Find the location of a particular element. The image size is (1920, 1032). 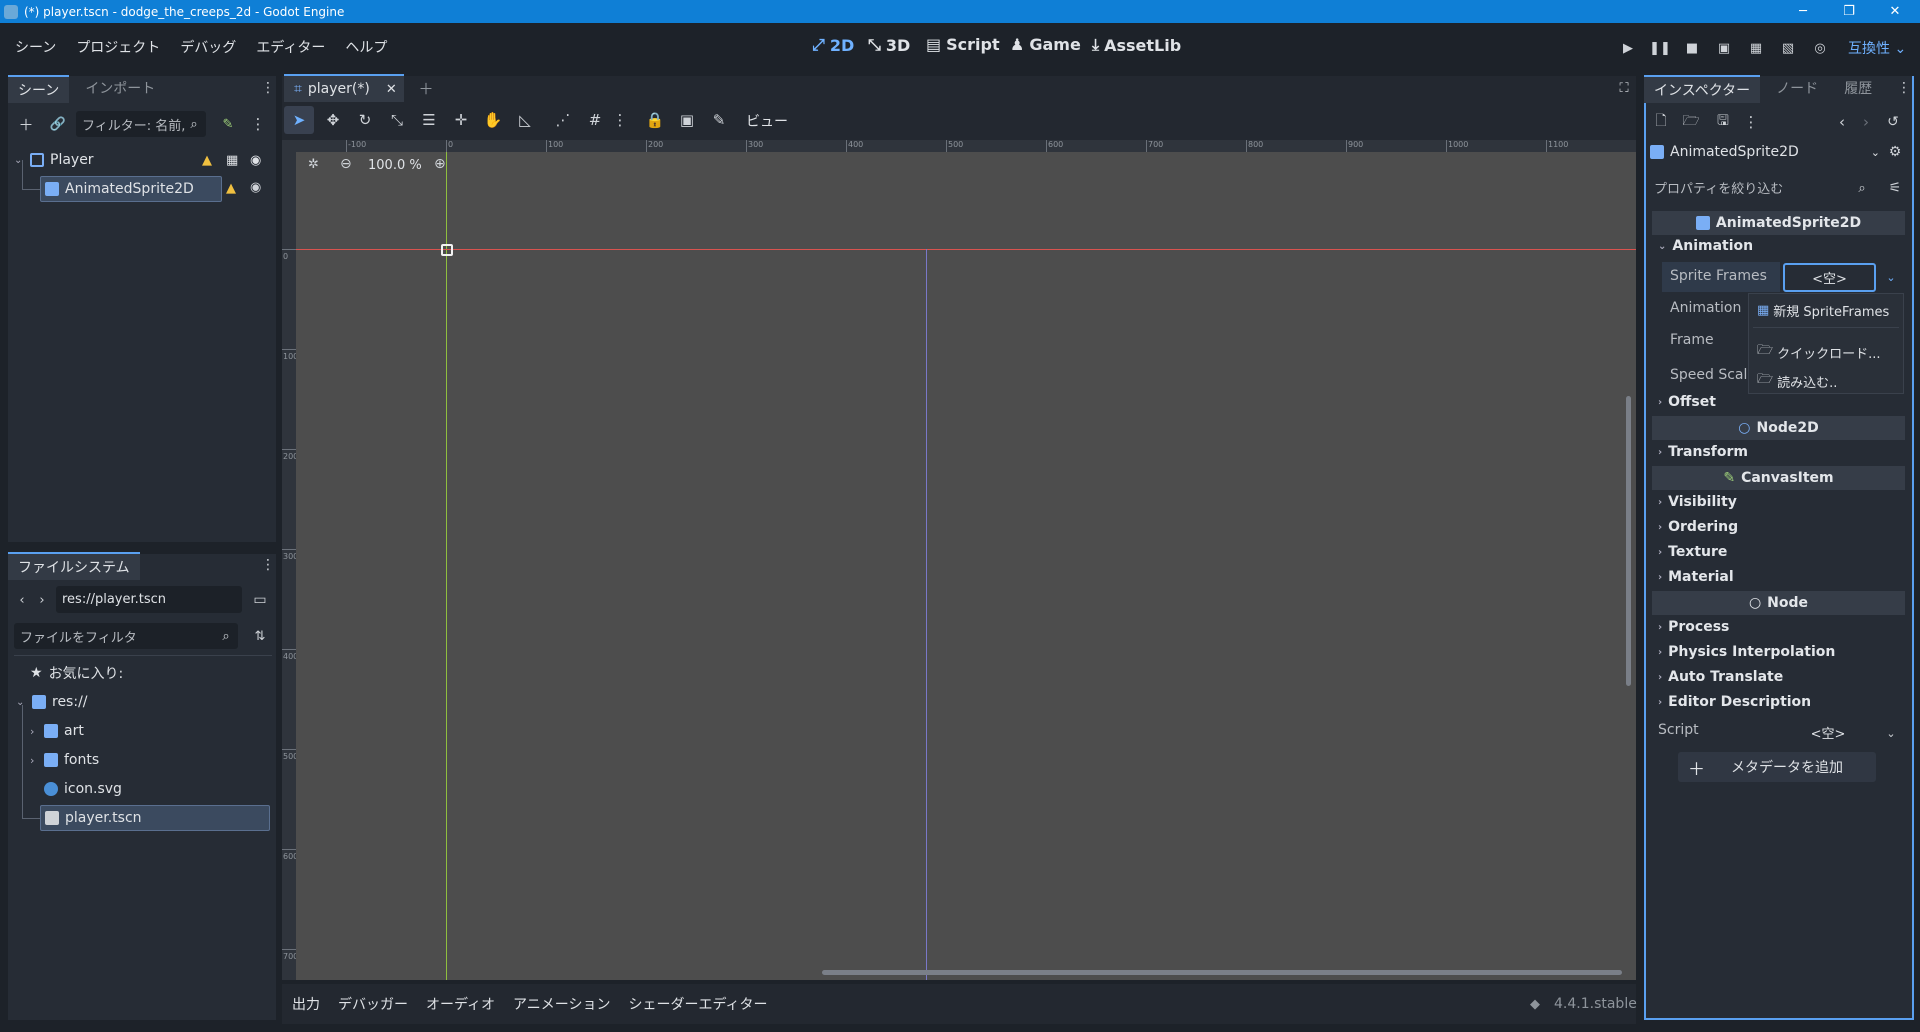

property-filter-input: プロパティを絞り込む is located at coordinates (1764, 187).